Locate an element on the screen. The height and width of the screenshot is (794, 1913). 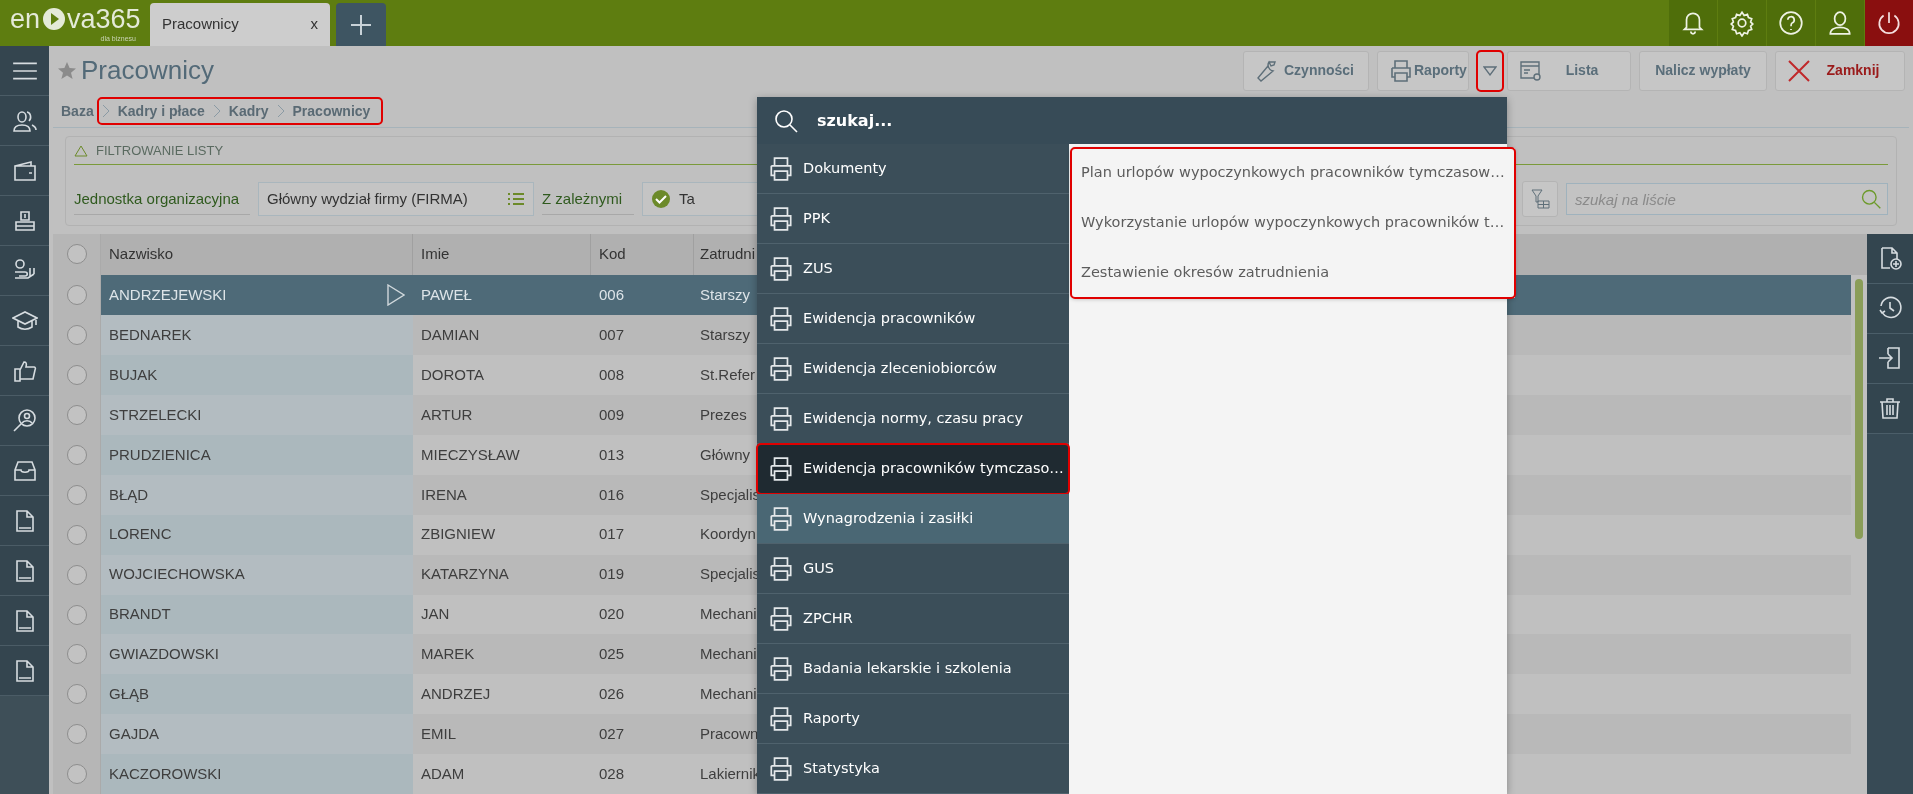
table-cell: 025 is located at coordinates (642, 654).